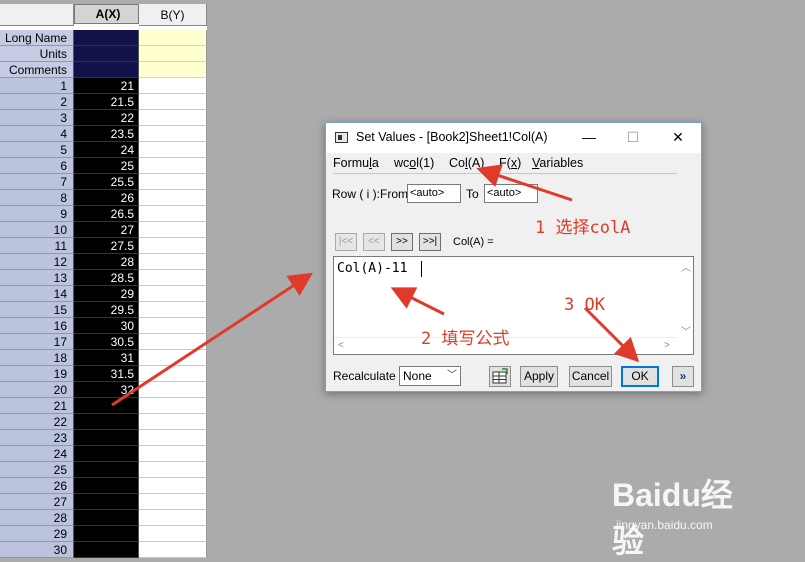 The height and width of the screenshot is (562, 805). I want to click on watermark: Baidu经验 jingyan.baidu.com, so click(687, 514).